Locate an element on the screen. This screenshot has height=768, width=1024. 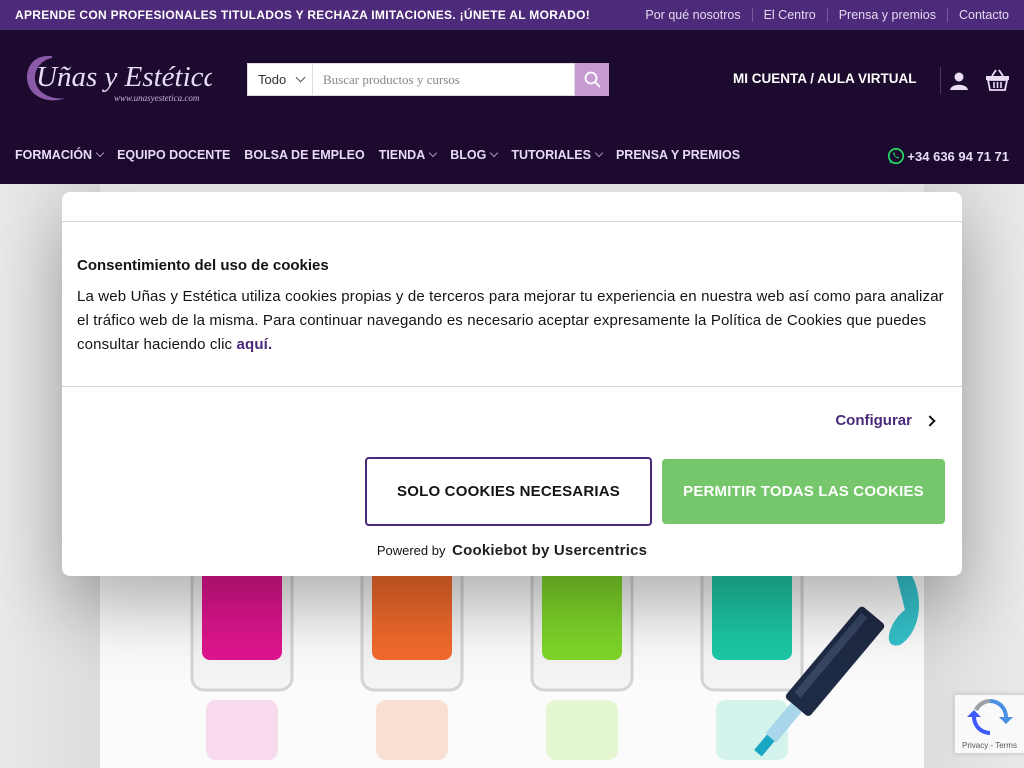
phone-number: +34 636 94 71 71 is located at coordinates (958, 156).